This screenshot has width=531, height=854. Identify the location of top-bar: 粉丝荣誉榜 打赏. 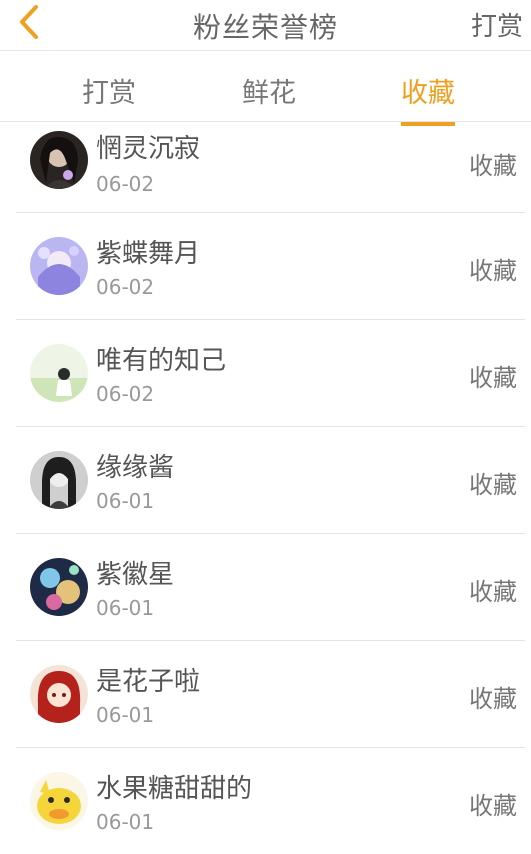
(265, 25).